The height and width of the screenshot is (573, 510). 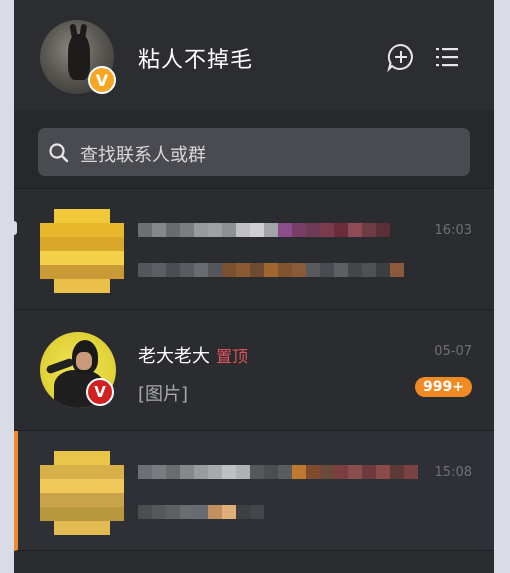 What do you see at coordinates (59, 153) in the screenshot?
I see `search-icon` at bounding box center [59, 153].